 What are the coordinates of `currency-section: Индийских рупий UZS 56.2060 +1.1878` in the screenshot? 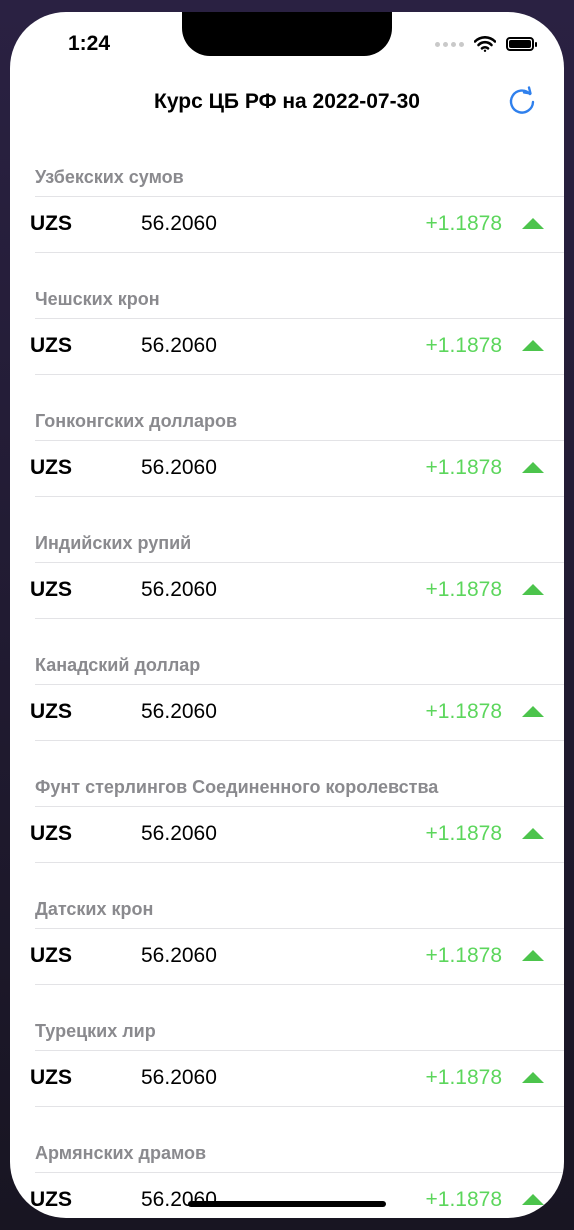 It's located at (287, 569).